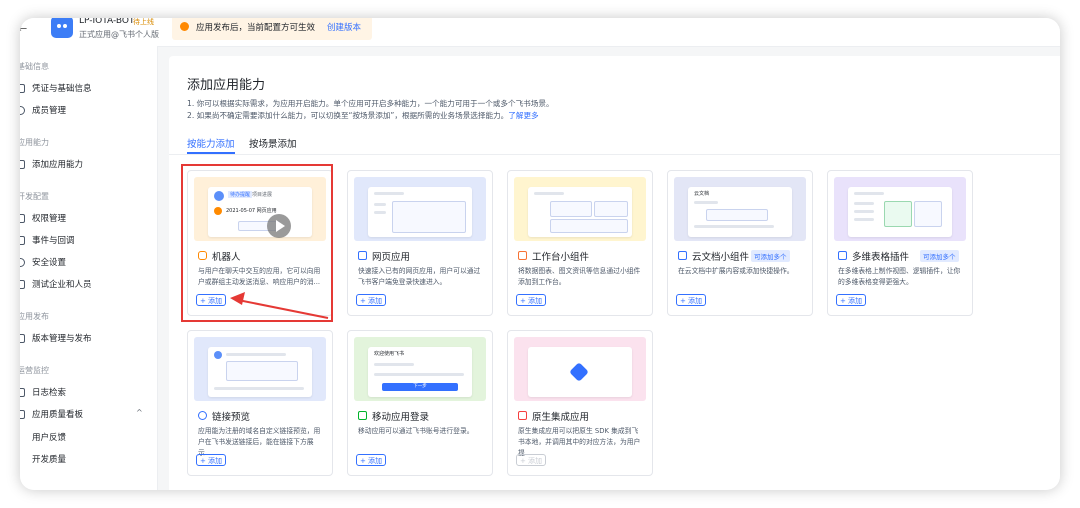 This screenshot has width=1080, height=508. Describe the element at coordinates (561, 417) in the screenshot. I see `card-title: 原生集成应用` at that location.